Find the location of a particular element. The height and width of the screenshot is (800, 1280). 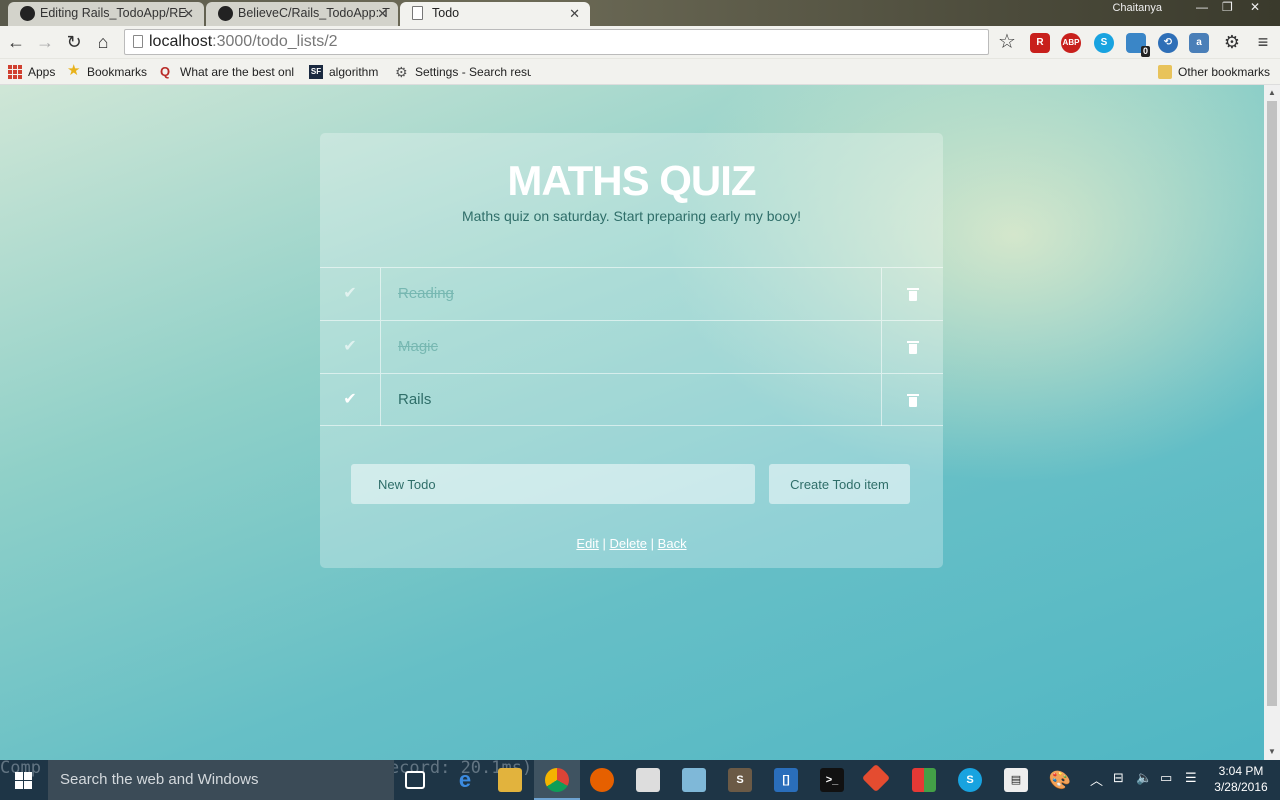

new-todo-input is located at coordinates (553, 484).